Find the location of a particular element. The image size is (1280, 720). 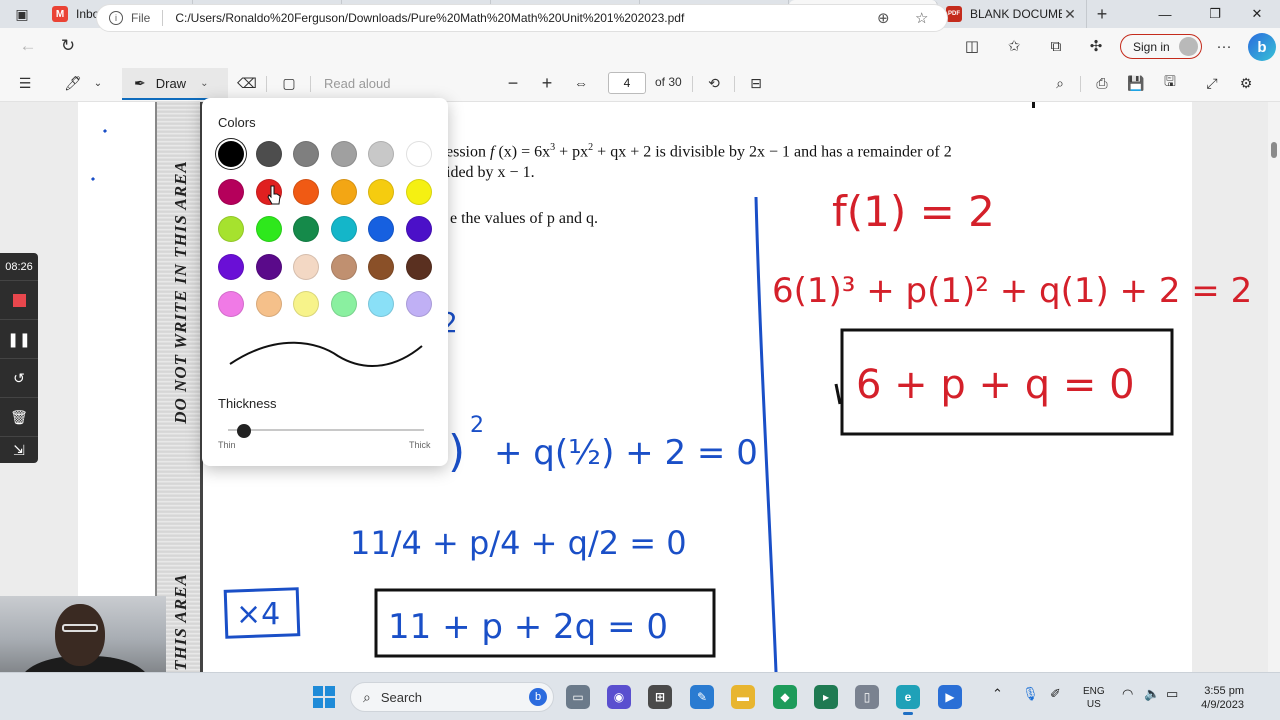

edge-browser-icon: e is located at coordinates (908, 700).